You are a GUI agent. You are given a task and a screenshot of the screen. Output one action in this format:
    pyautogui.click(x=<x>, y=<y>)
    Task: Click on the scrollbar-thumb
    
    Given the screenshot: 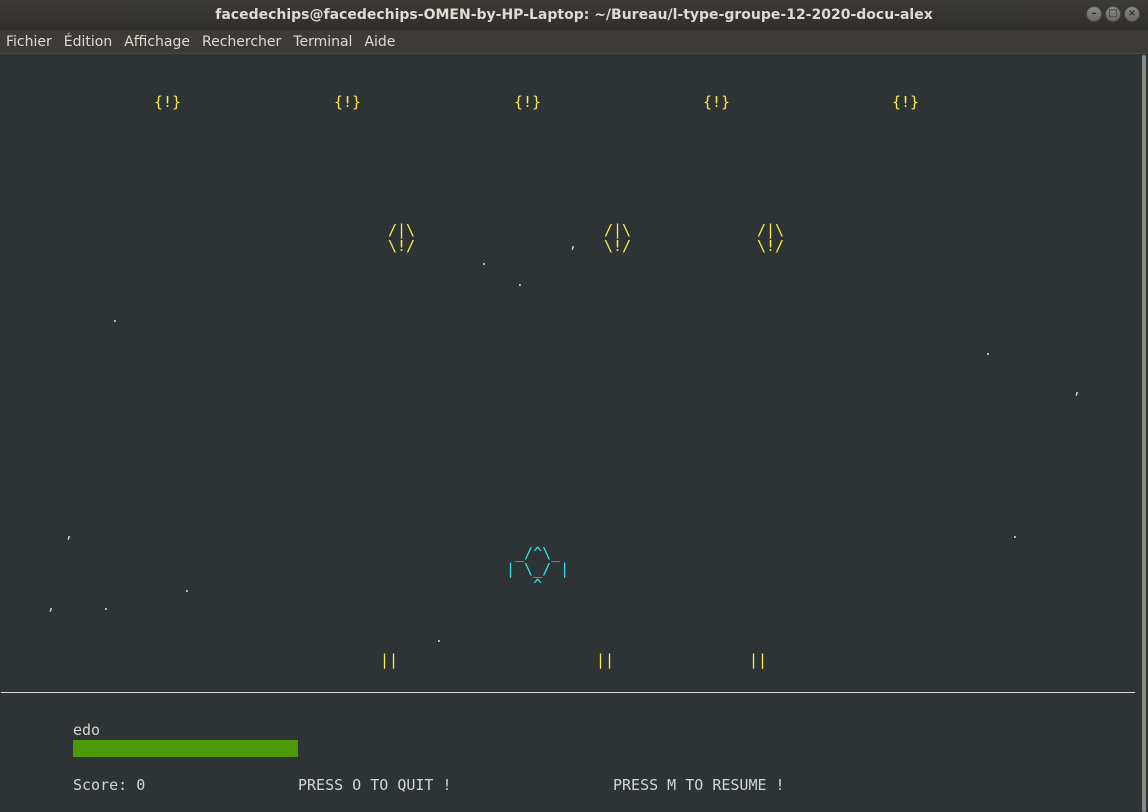 What is the action you would take?
    pyautogui.click(x=1144, y=433)
    